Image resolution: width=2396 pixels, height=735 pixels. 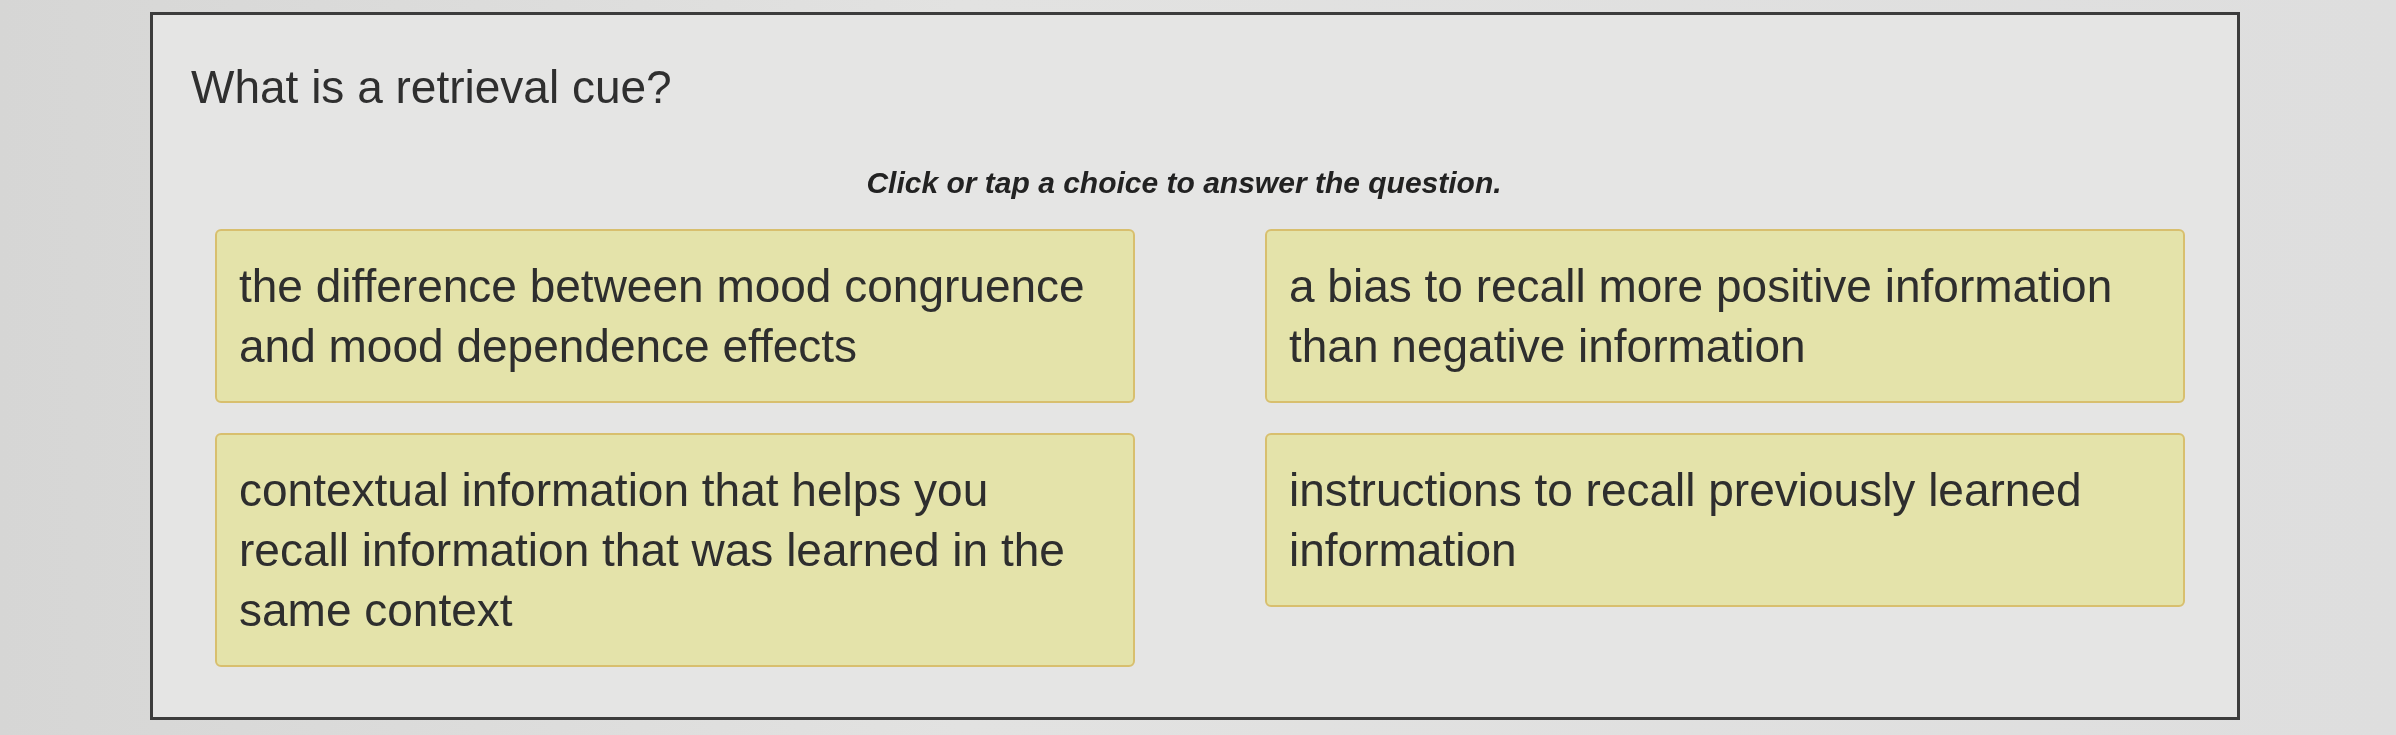 What do you see at coordinates (1184, 183) in the screenshot?
I see `instruction-text: Click or tap a choice to answer the question.` at bounding box center [1184, 183].